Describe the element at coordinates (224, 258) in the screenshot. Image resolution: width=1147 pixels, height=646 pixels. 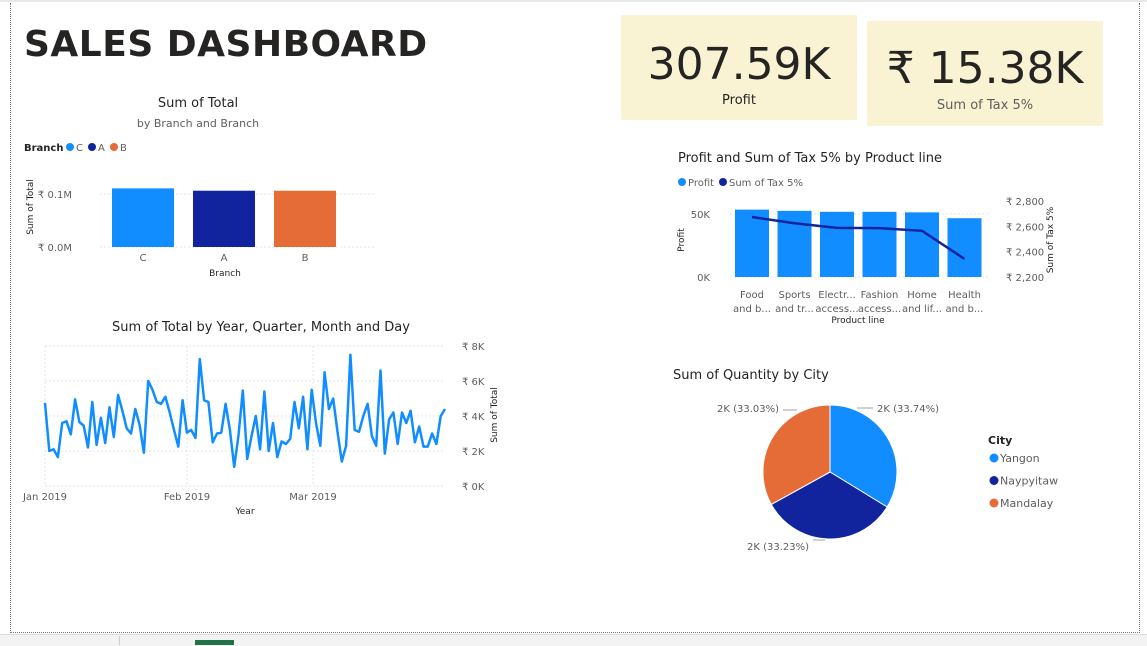
I see `x-tick-label: A` at that location.